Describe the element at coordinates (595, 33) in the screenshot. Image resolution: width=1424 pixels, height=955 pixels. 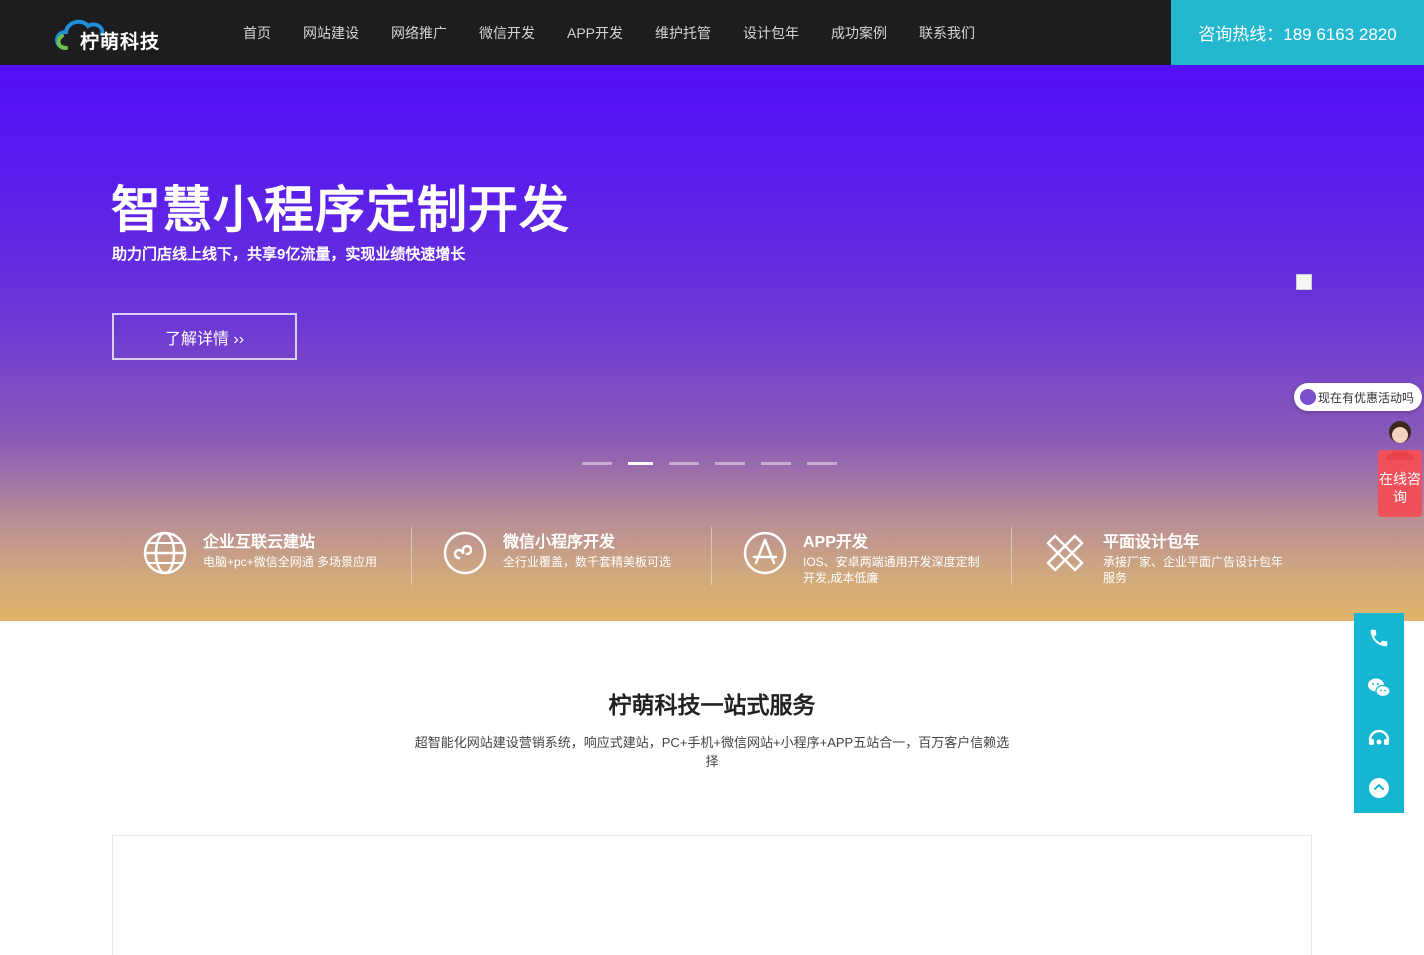
I see `nav-item-app: APP开发` at that location.